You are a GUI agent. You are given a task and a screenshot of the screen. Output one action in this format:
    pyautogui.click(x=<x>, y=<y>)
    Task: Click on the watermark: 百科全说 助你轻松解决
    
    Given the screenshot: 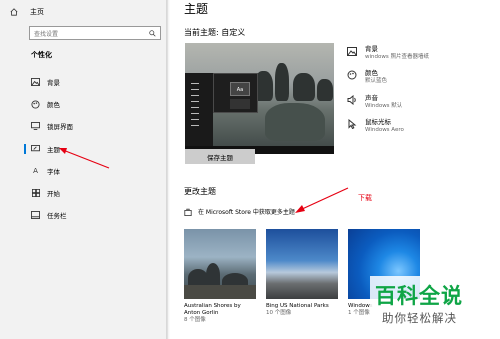 What is the action you would take?
    pyautogui.click(x=435, y=307)
    